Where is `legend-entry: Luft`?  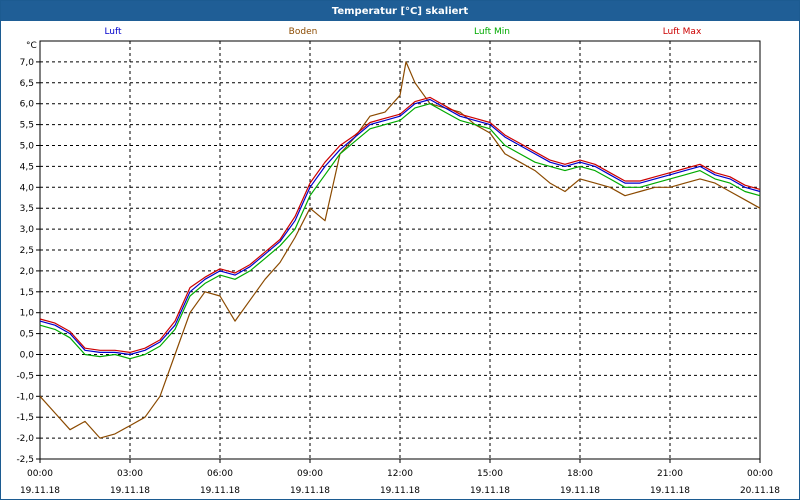 legend-entry: Luft is located at coordinates (113, 32).